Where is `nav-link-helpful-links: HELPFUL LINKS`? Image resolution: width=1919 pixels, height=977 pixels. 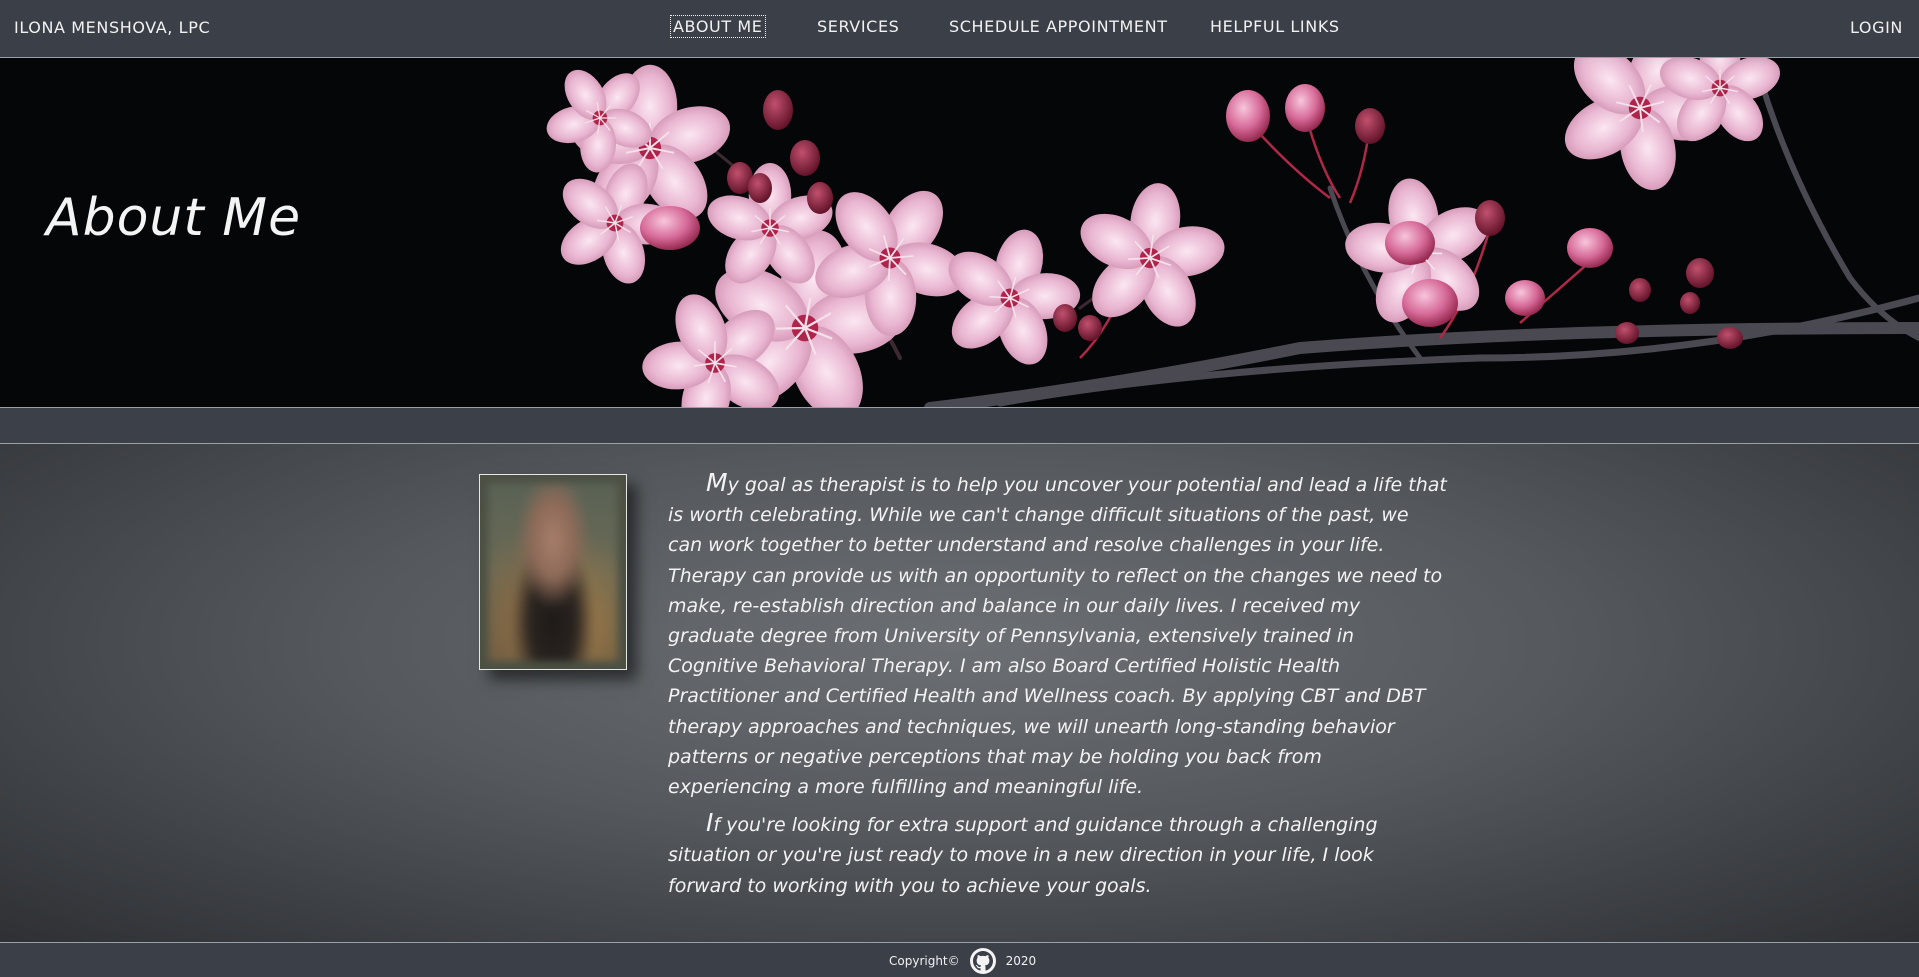
nav-link-helpful-links: HELPFUL LINKS is located at coordinates (1275, 26).